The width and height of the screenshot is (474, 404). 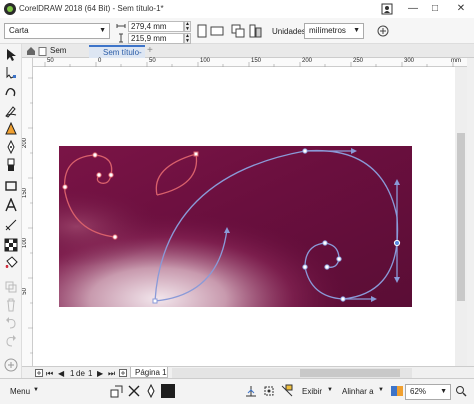 What do you see at coordinates (202, 31) in the screenshot?
I see `portrait-icon` at bounding box center [202, 31].